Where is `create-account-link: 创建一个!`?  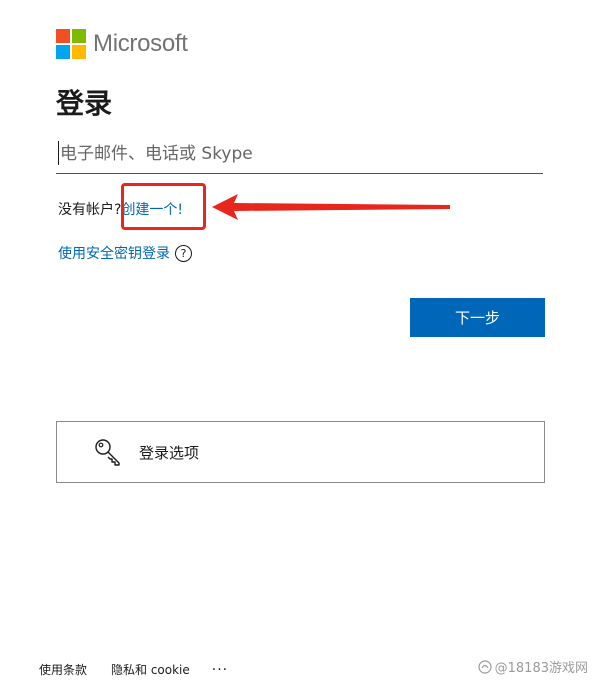
create-account-link: 创建一个! is located at coordinates (152, 209).